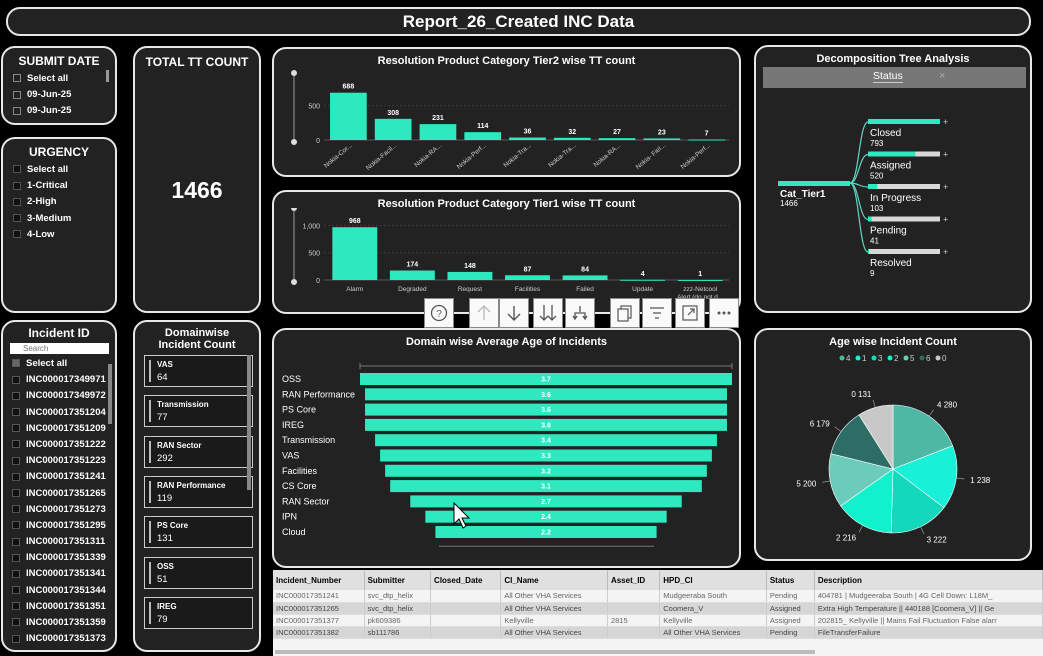  What do you see at coordinates (198, 451) in the screenshot?
I see `domain-card: RAN Sector 292` at bounding box center [198, 451].